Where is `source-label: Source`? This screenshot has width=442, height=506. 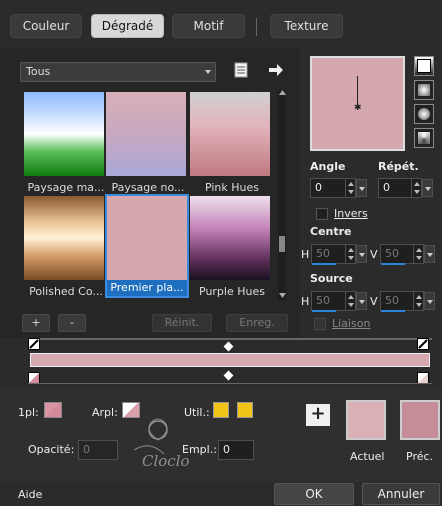 source-label: Source is located at coordinates (331, 278).